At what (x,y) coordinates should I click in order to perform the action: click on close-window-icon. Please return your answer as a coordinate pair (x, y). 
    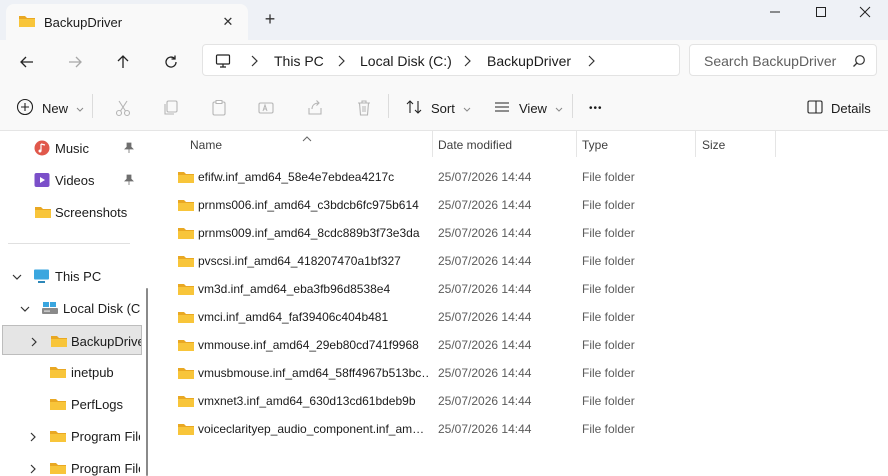
    Looking at the image, I should click on (865, 12).